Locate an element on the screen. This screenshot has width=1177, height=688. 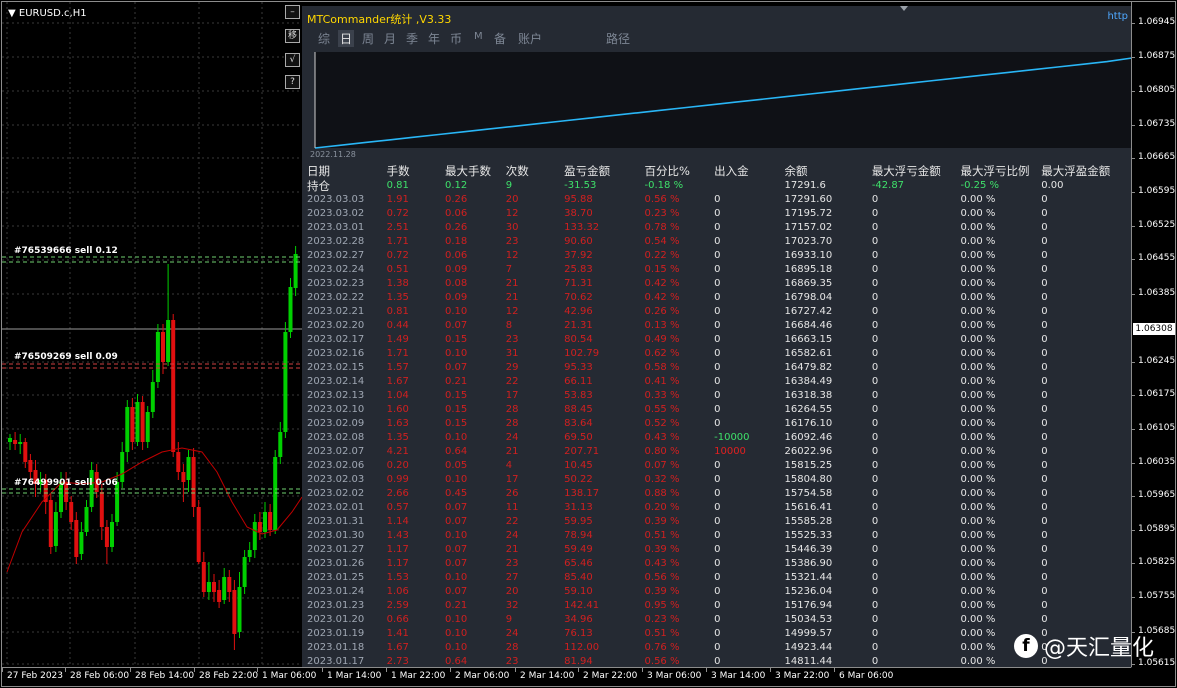
minimize-button: – is located at coordinates (292, 12).